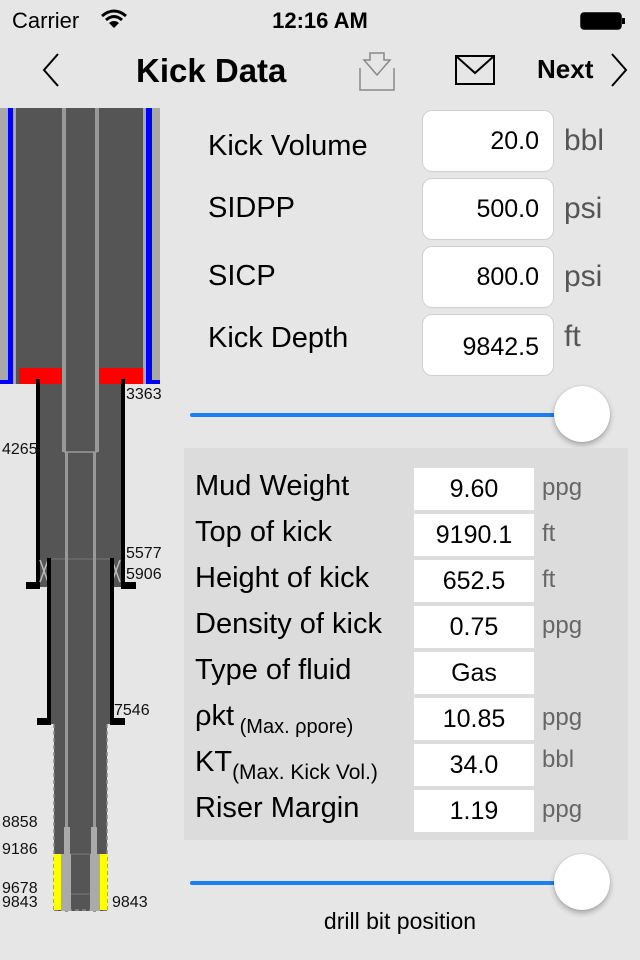  I want to click on bop-right, so click(120, 376).